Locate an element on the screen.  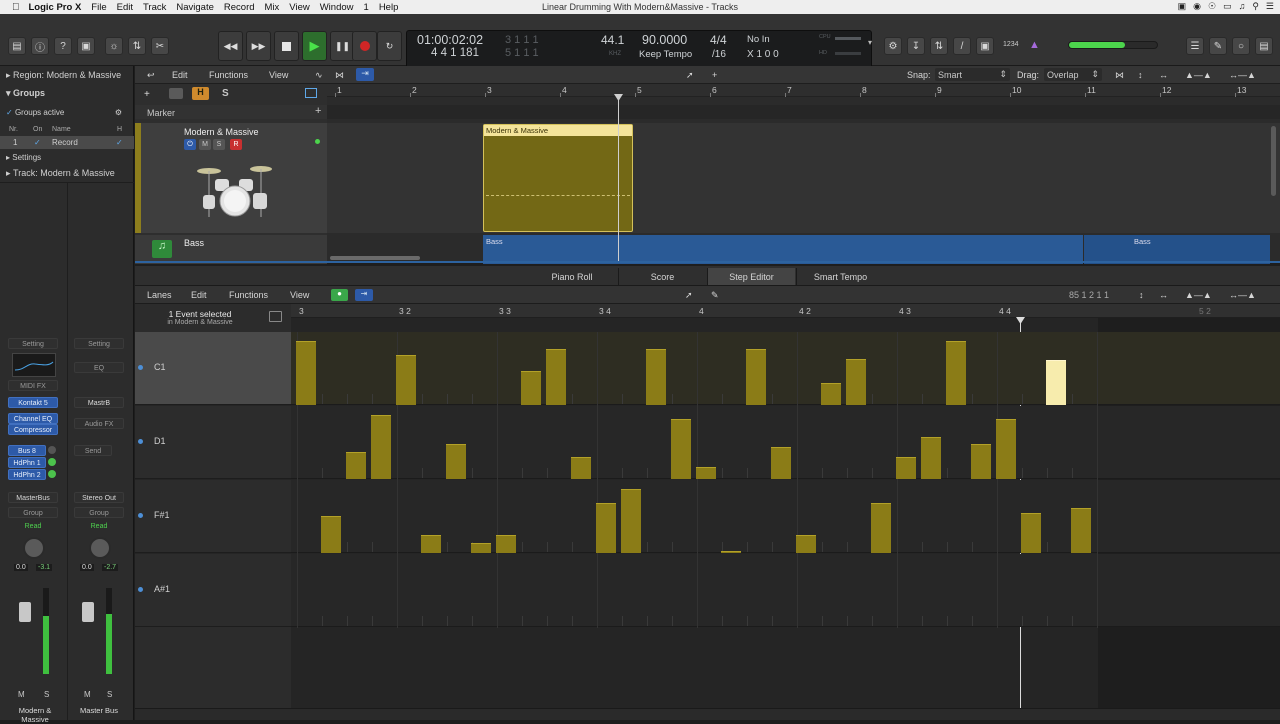
global-tracks-icon is located at coordinates (311, 93).